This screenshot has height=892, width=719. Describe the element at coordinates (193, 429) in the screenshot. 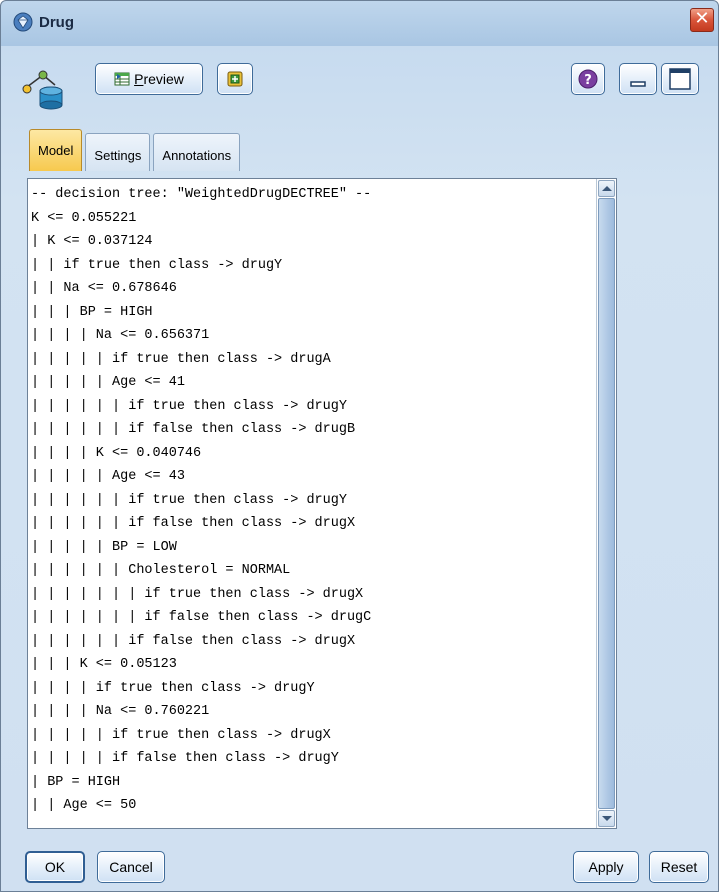

I see `tree-line: | | | | | | if false then class -> drugB` at that location.